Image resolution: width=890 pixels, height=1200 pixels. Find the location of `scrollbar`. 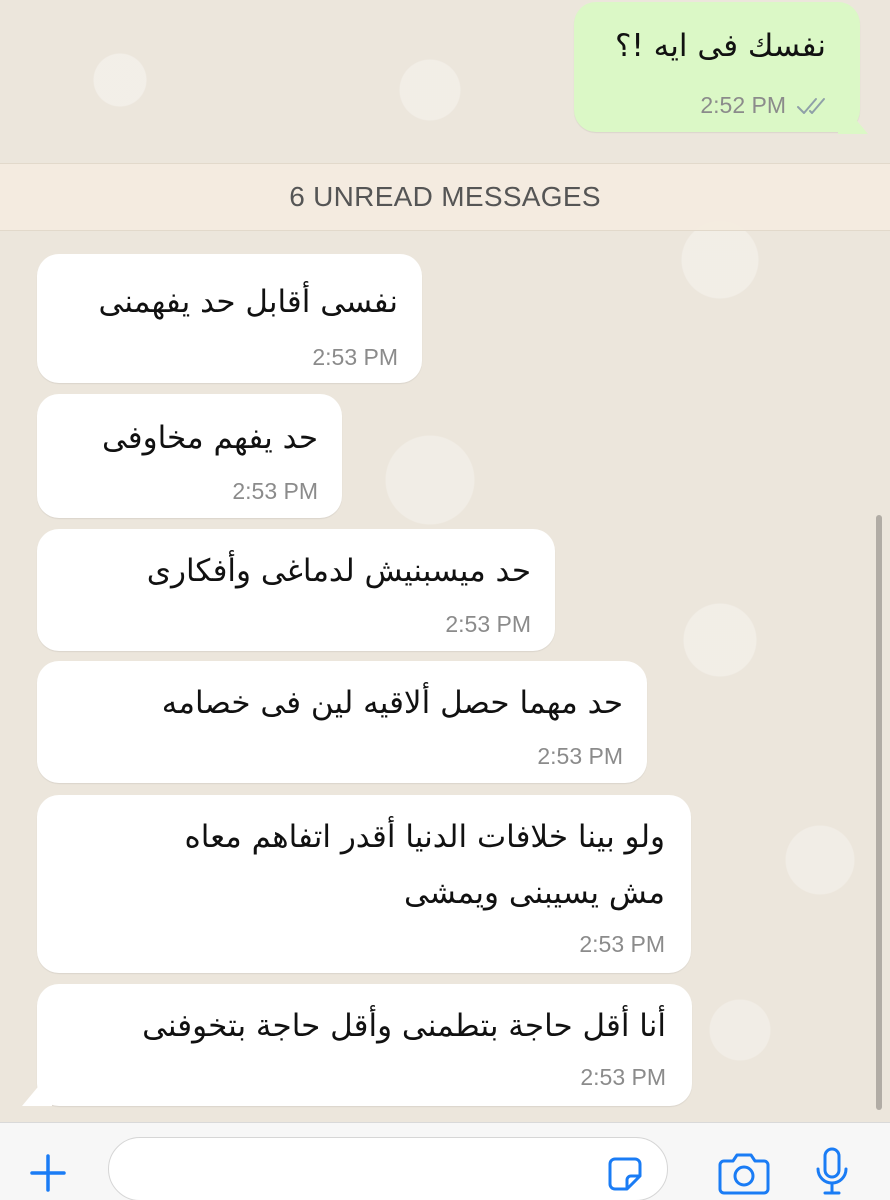

scrollbar is located at coordinates (879, 812).